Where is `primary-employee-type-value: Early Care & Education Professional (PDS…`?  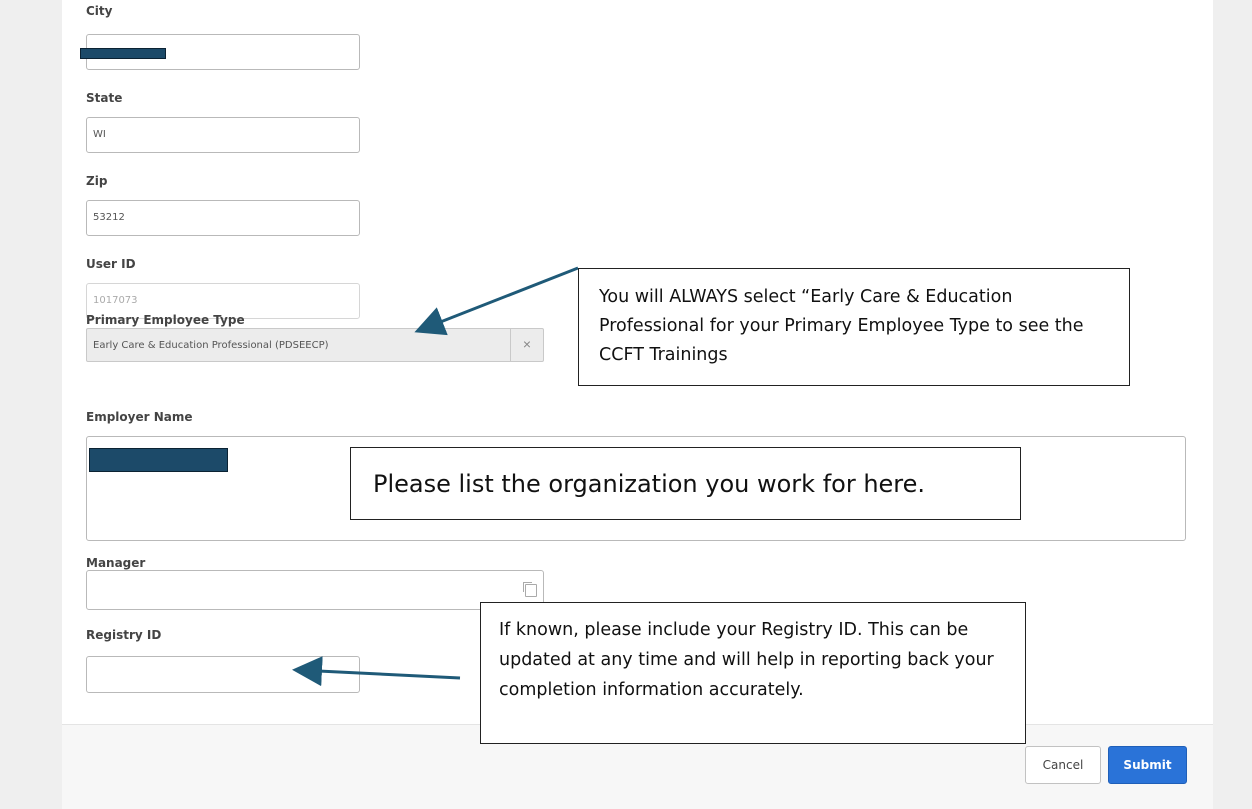
primary-employee-type-value: Early Care & Education Professional (PDS… is located at coordinates (211, 345).